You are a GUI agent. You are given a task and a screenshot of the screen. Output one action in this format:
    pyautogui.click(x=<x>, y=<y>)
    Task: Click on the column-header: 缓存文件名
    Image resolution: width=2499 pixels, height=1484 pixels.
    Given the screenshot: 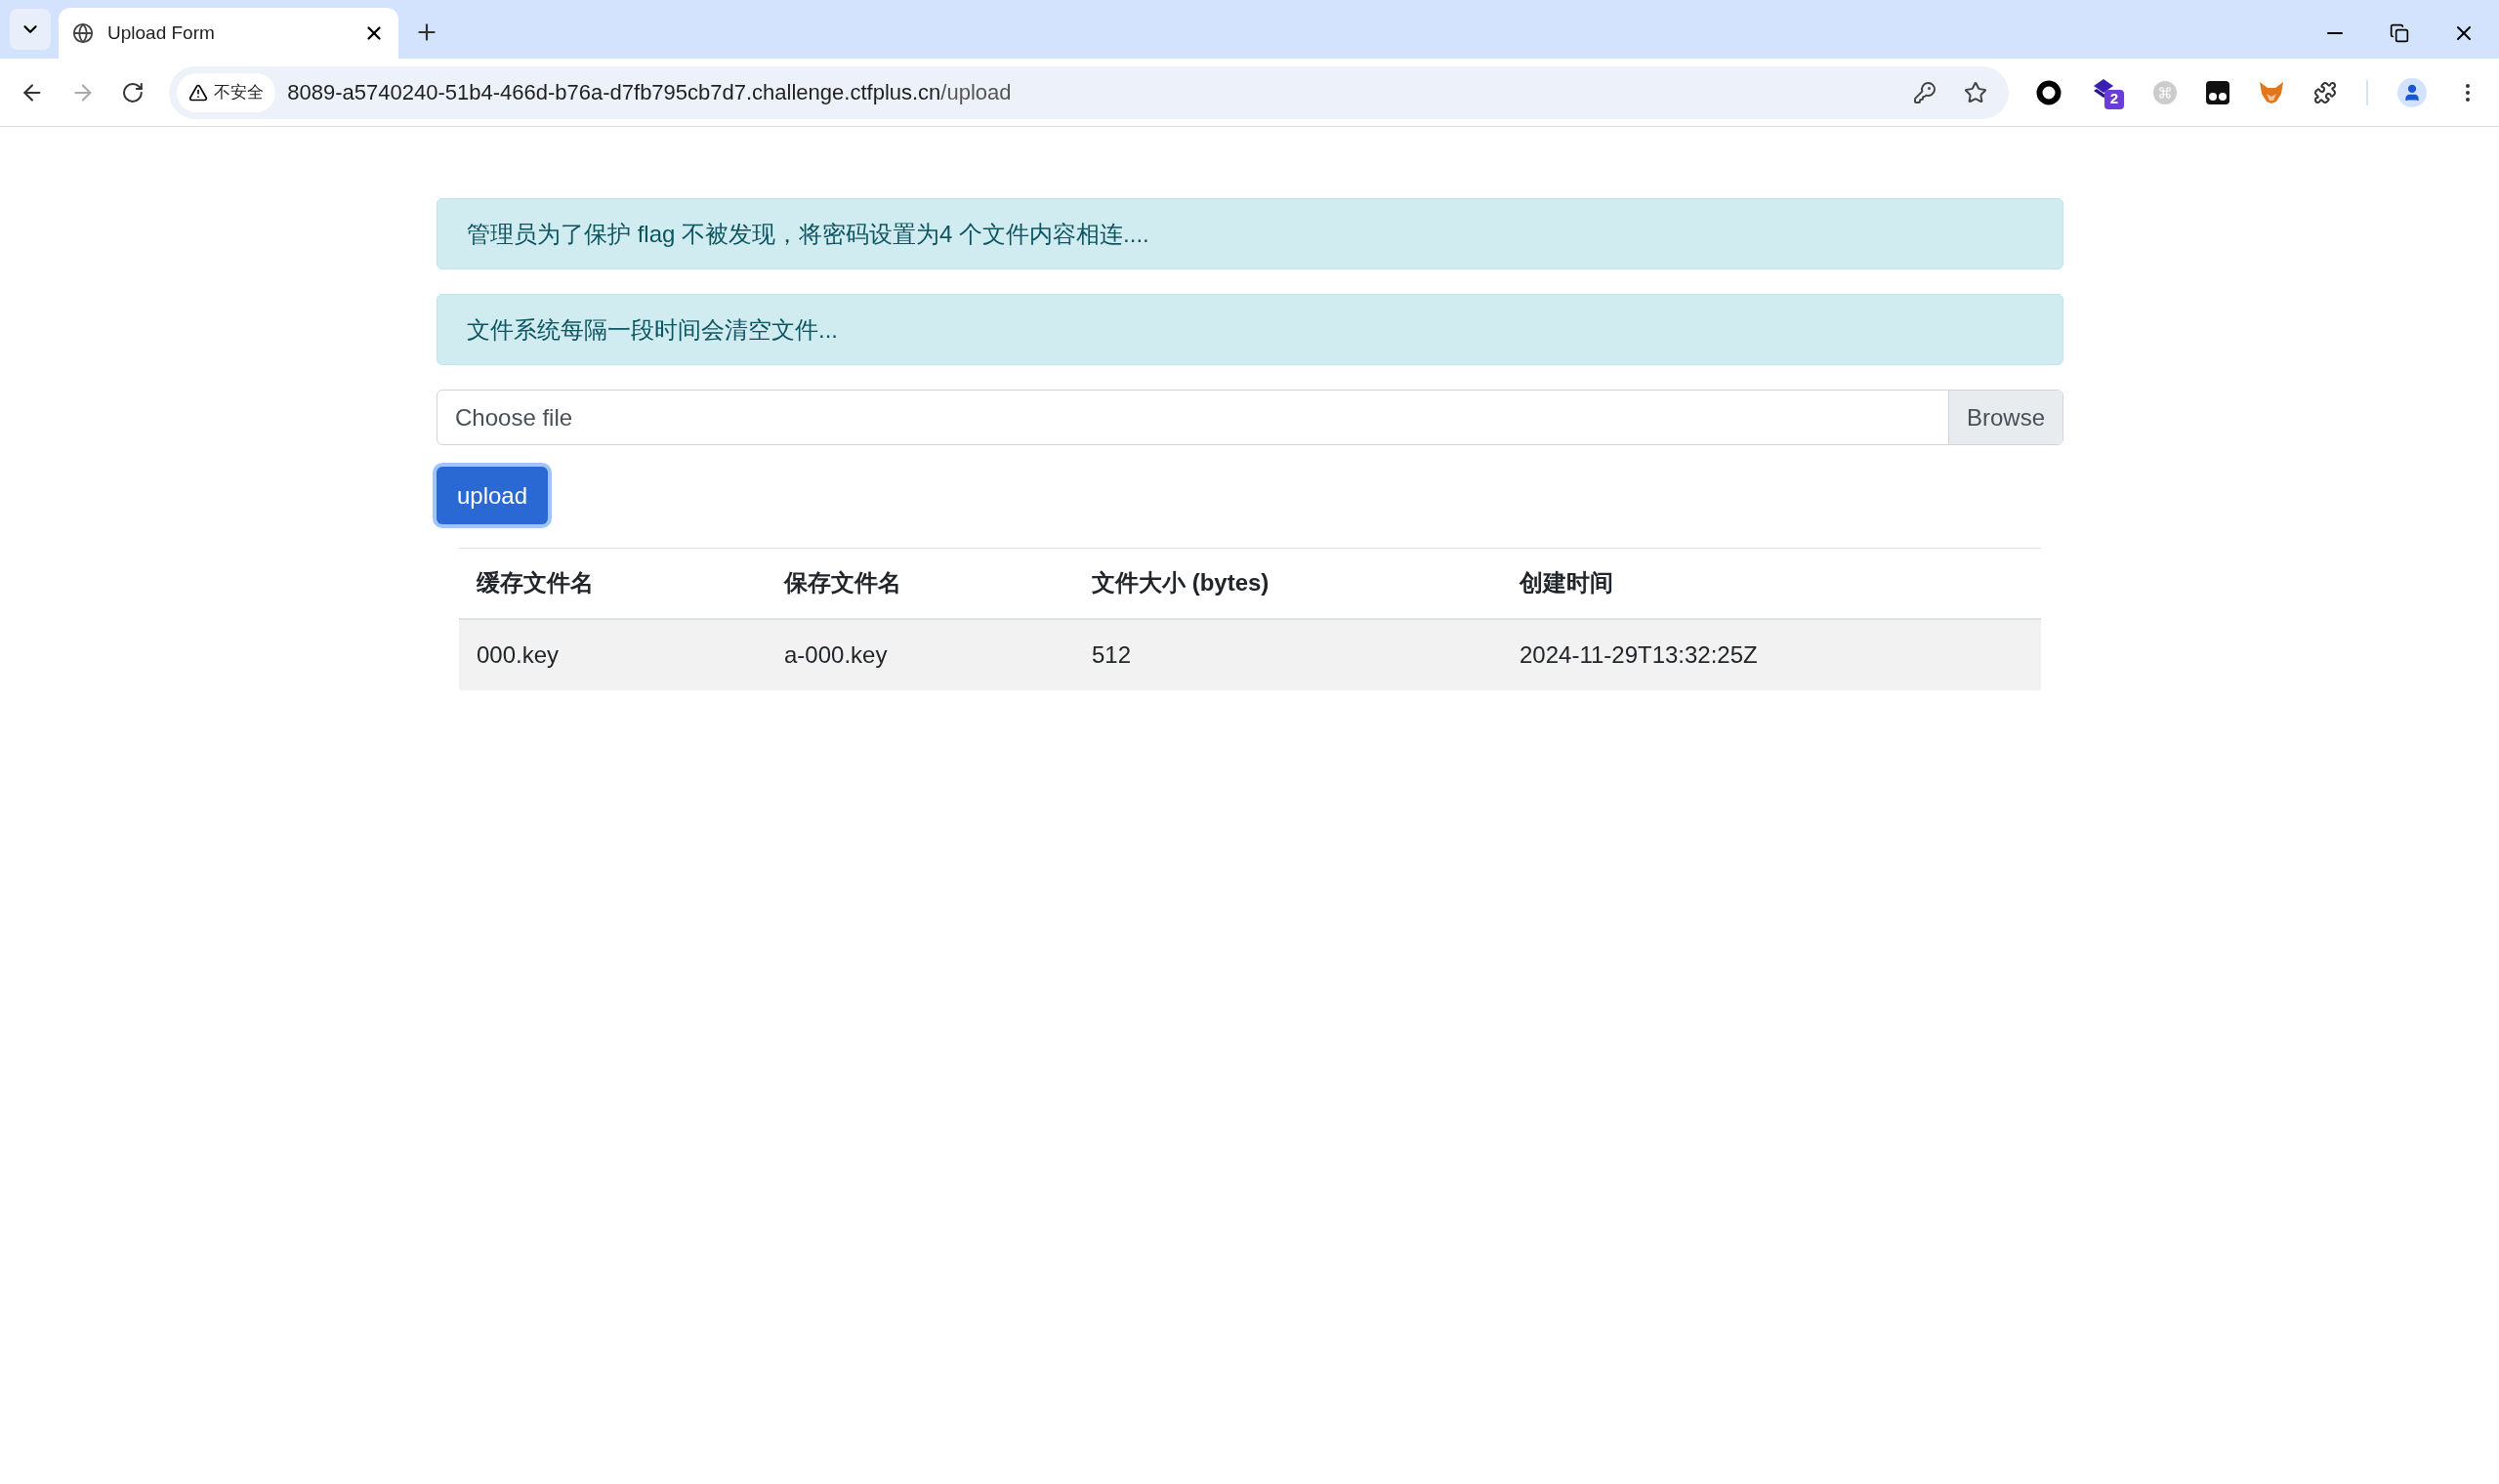 What is the action you would take?
    pyautogui.click(x=613, y=584)
    